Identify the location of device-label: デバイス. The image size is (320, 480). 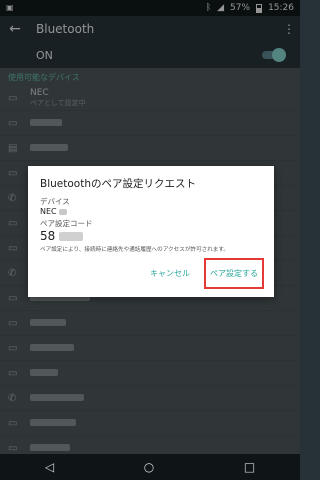
(55, 201).